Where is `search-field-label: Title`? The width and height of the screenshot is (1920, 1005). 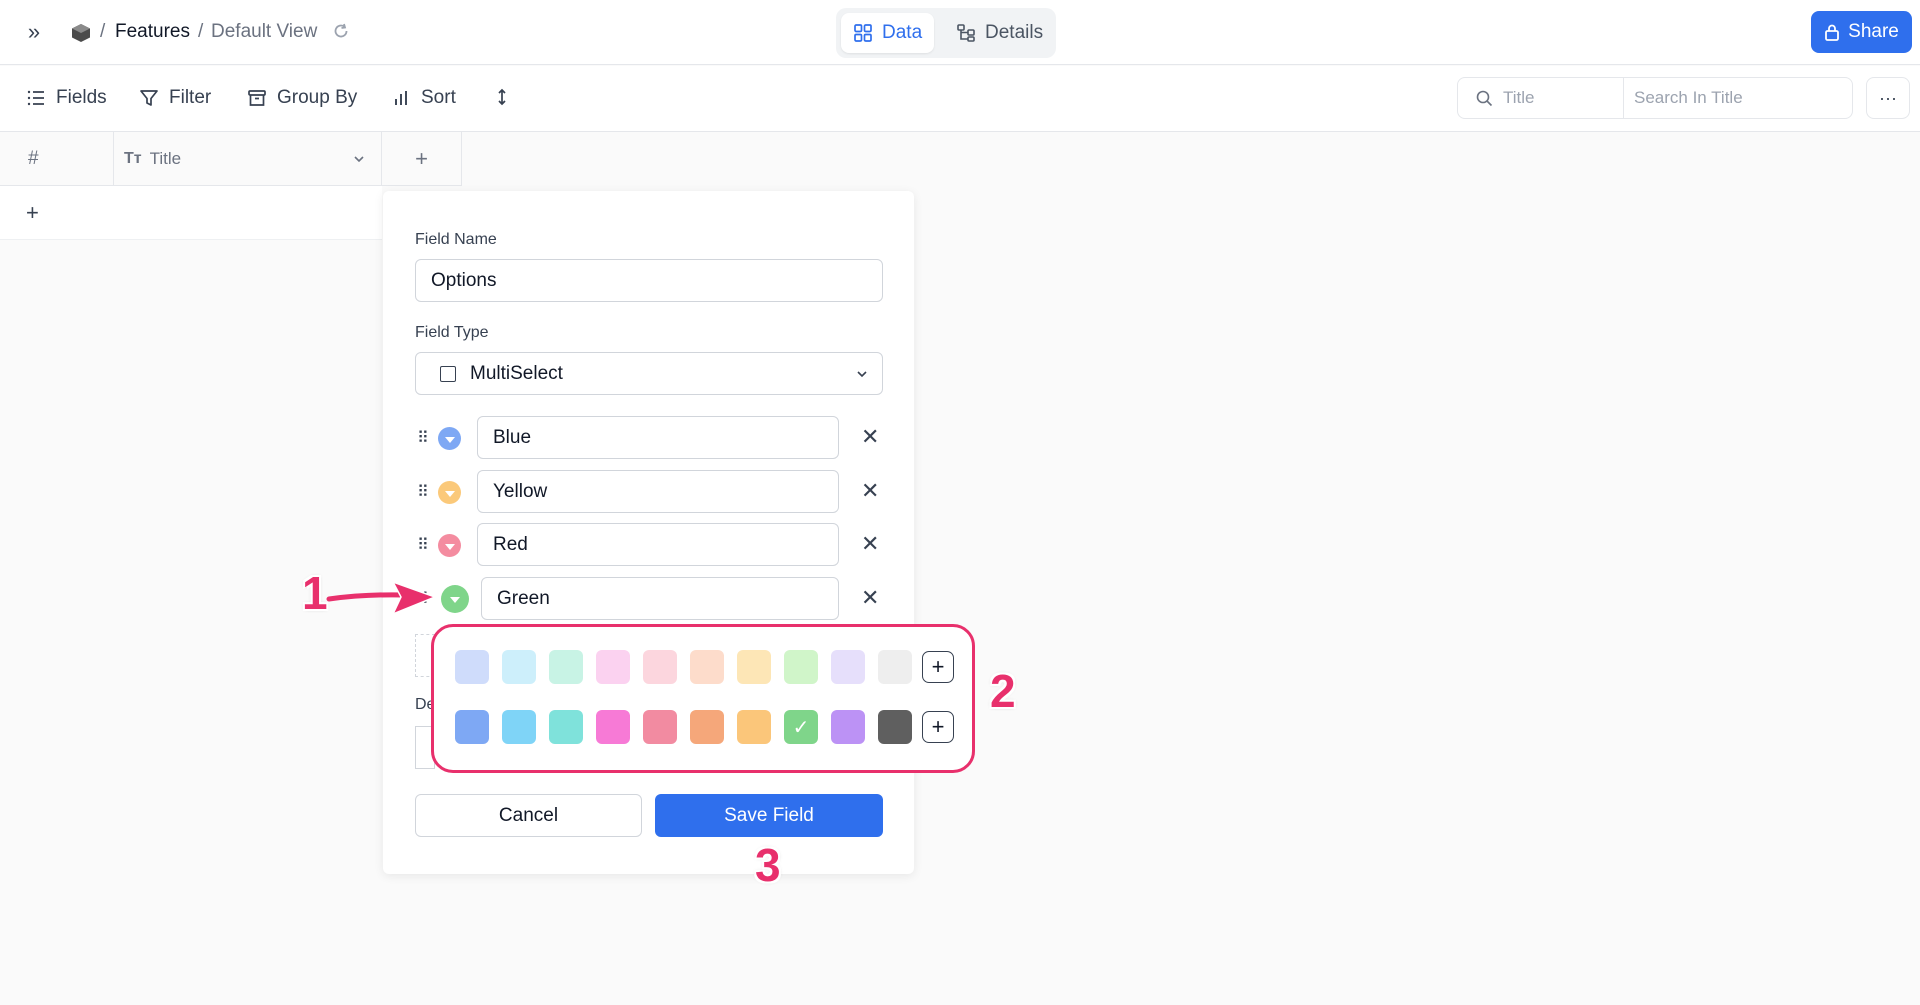 search-field-label: Title is located at coordinates (1519, 97).